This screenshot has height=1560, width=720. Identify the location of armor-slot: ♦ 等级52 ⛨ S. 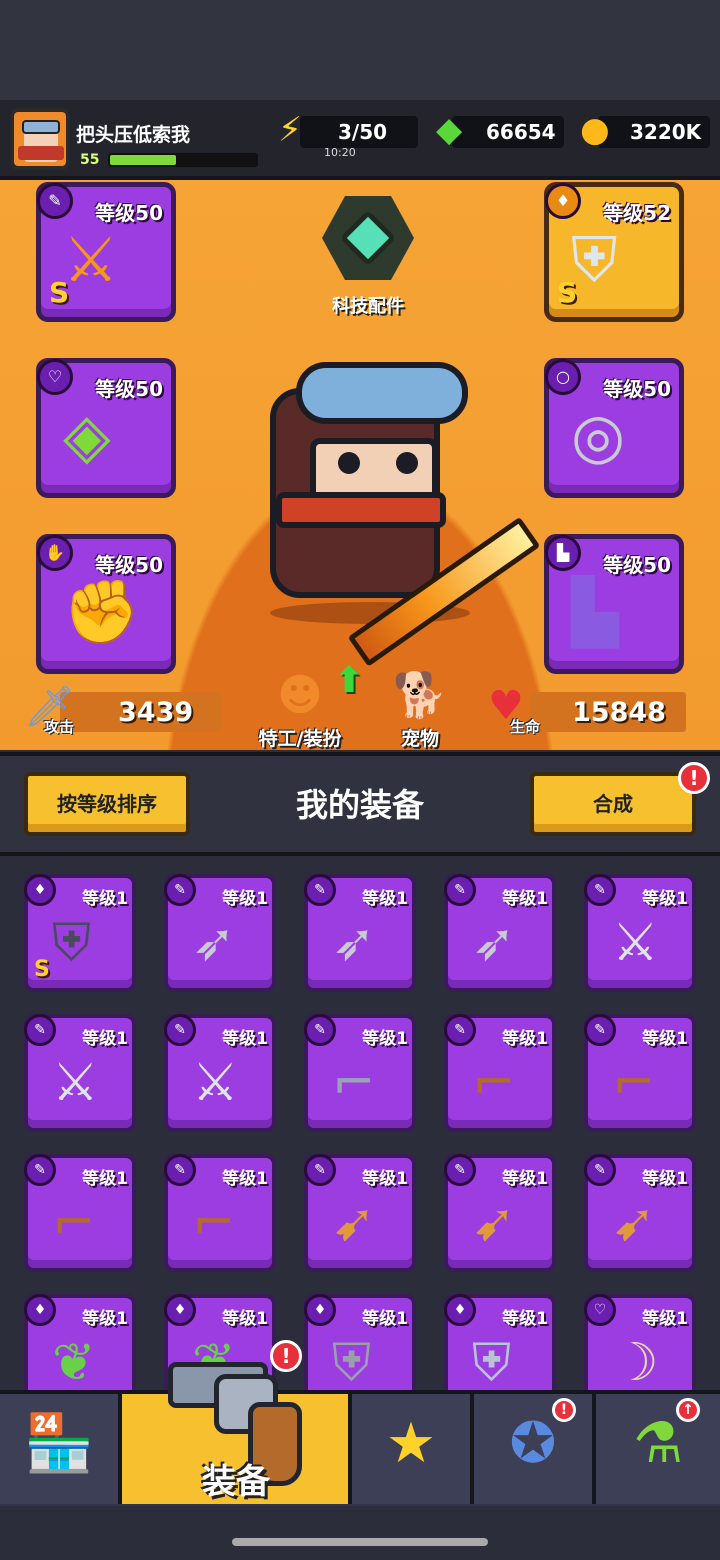
(614, 252).